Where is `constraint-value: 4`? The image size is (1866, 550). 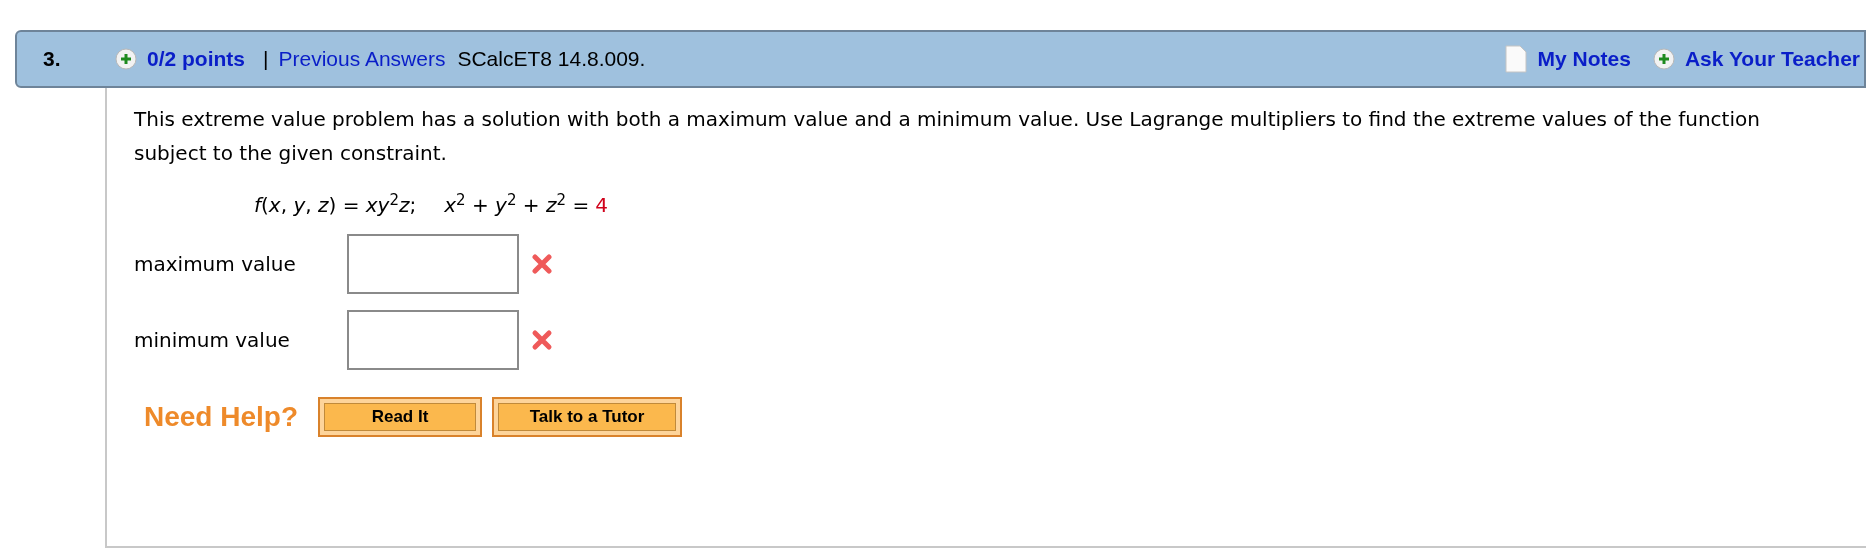 constraint-value: 4 is located at coordinates (601, 205).